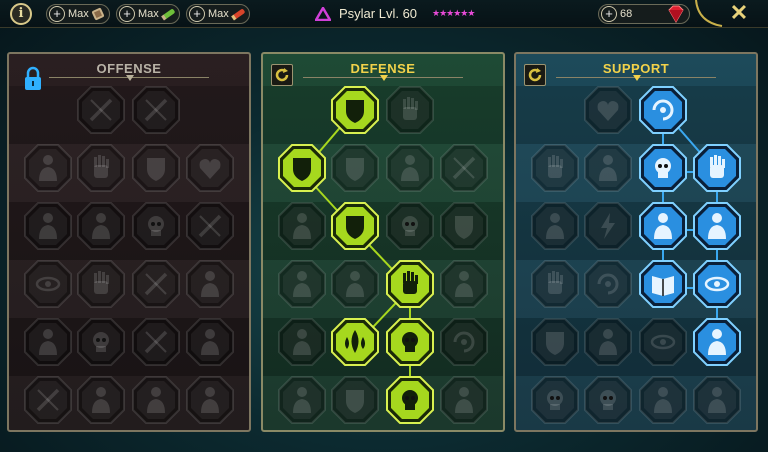 Image resolution: width=768 pixels, height=452 pixels. I want to click on horse-chess-icon, so click(48, 226).